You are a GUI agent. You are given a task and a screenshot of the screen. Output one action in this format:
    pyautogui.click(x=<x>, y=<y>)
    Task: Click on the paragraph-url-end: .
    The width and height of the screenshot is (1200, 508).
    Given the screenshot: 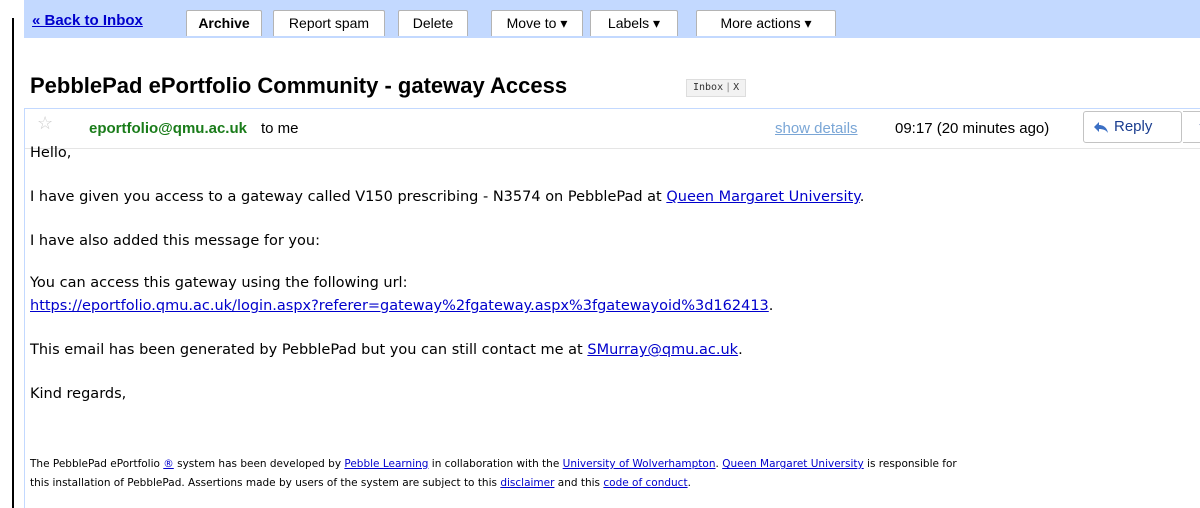 What is the action you would take?
    pyautogui.click(x=771, y=306)
    